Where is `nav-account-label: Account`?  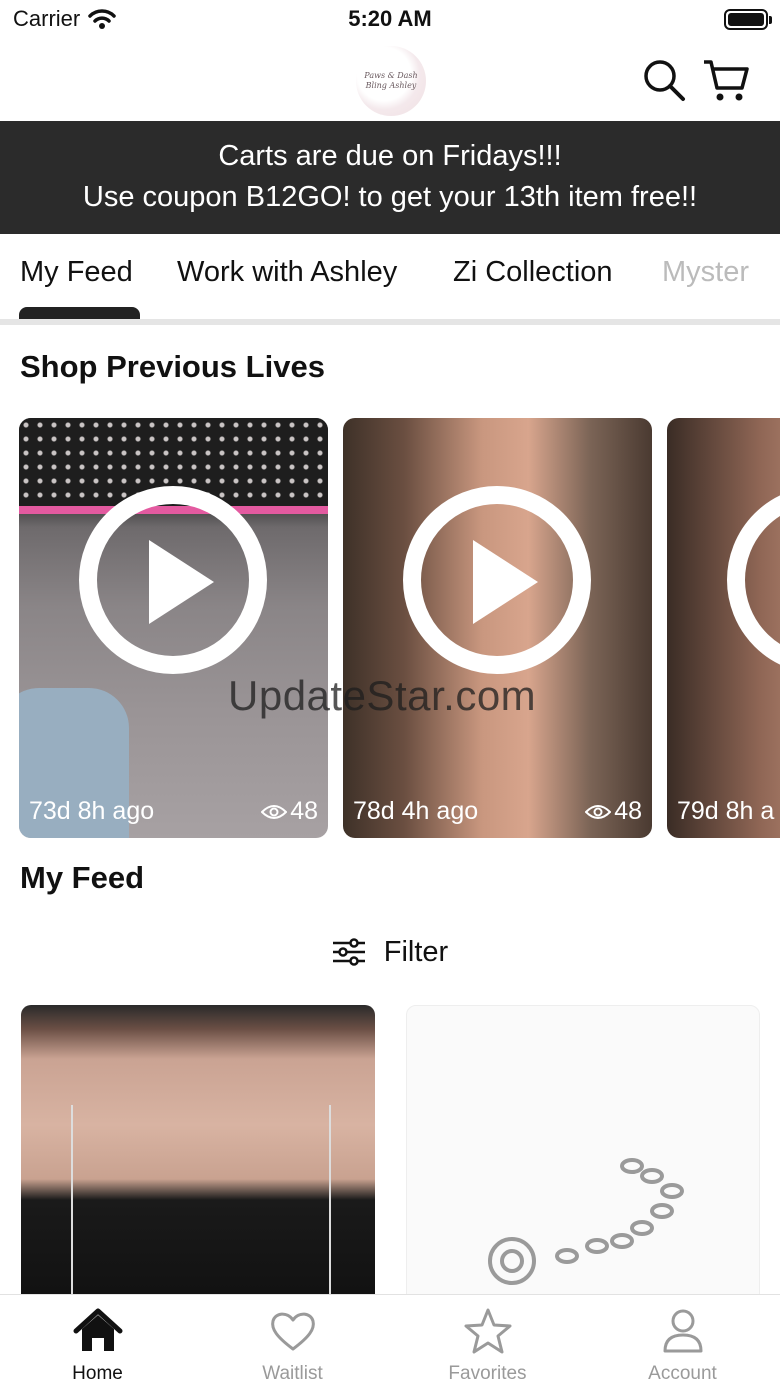 nav-account-label: Account is located at coordinates (682, 1373).